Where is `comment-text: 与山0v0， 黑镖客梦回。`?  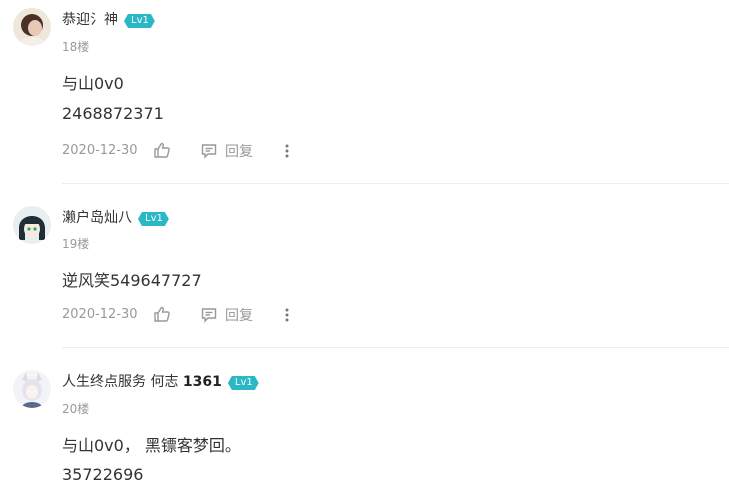
comment-text: 与山0v0， 黑镖客梦回。 is located at coordinates (151, 445).